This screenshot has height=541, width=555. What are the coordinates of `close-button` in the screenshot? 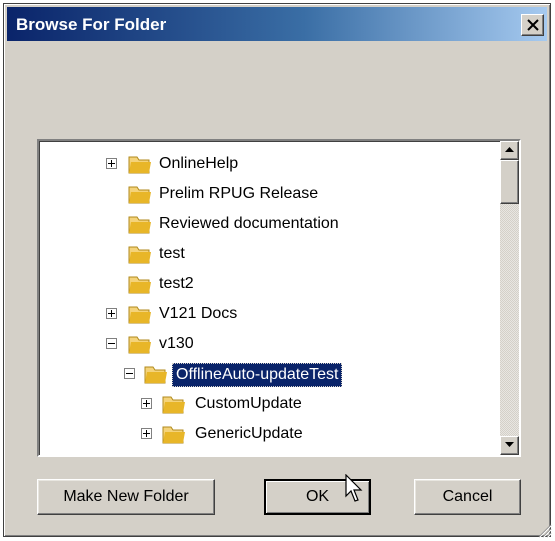 It's located at (532, 25).